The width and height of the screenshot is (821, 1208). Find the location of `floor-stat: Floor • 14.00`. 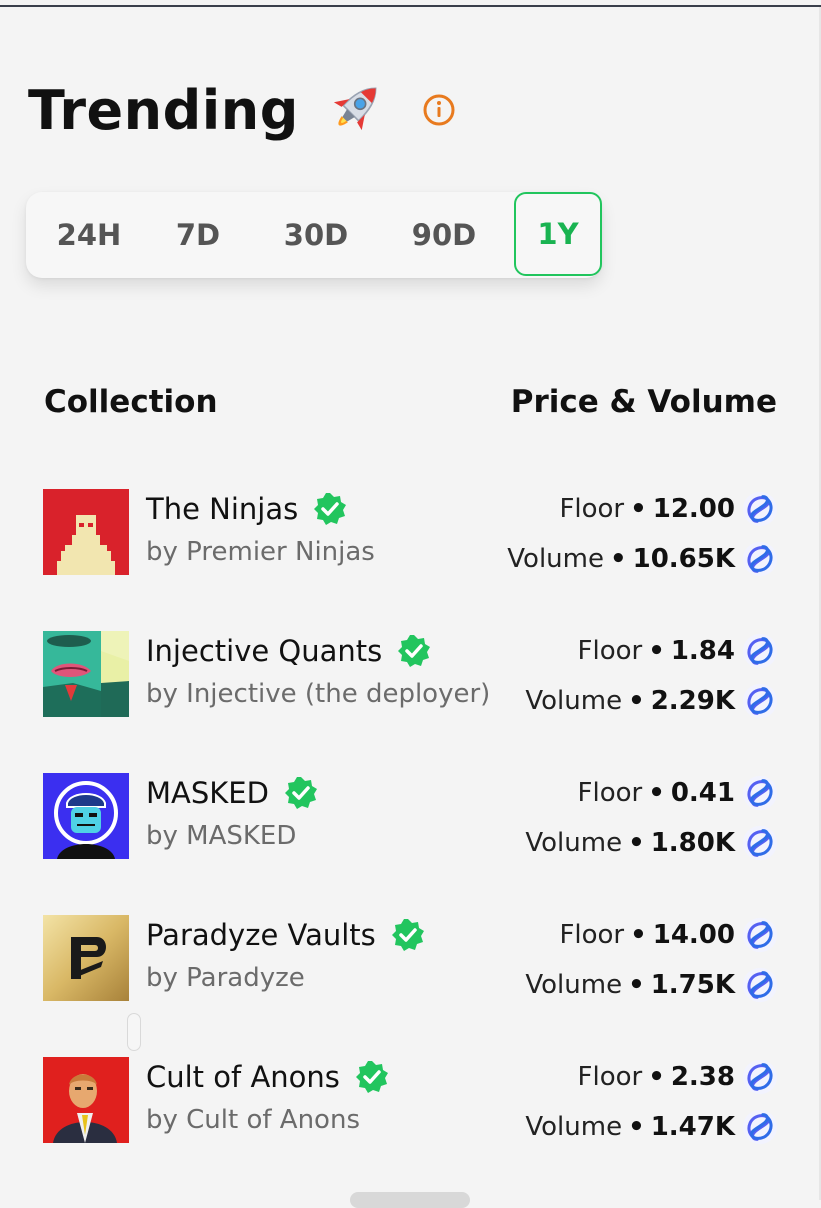

floor-stat: Floor • 14.00 is located at coordinates (669, 935).